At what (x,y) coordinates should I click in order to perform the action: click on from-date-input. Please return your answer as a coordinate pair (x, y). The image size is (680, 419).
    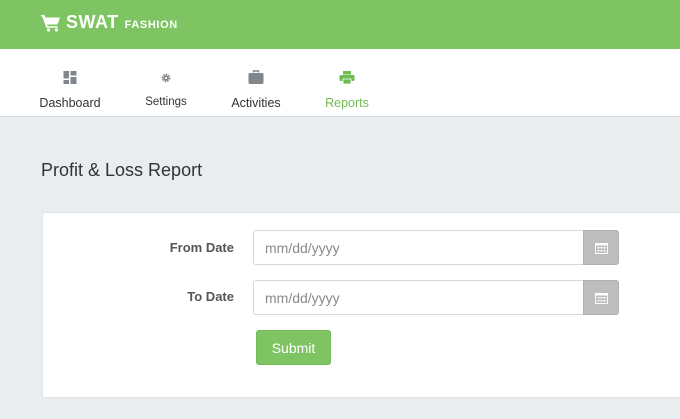
    Looking at the image, I should click on (418, 247).